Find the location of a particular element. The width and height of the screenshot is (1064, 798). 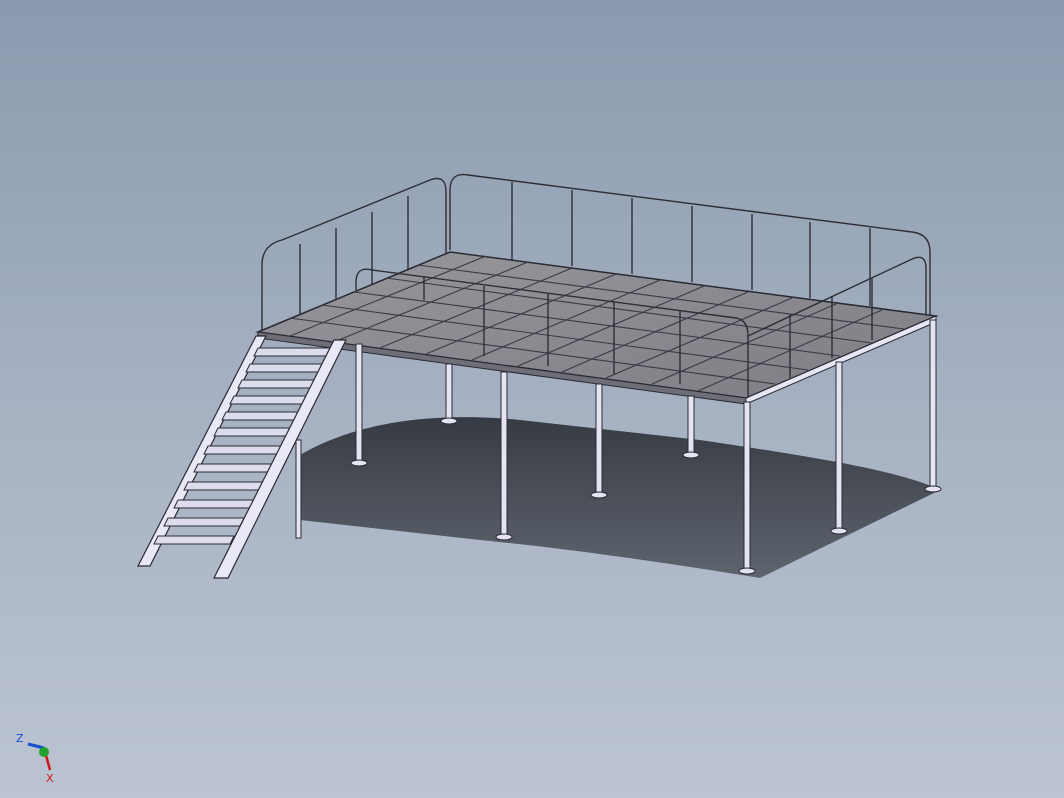

z-axis-label: Z is located at coordinates (20, 738).